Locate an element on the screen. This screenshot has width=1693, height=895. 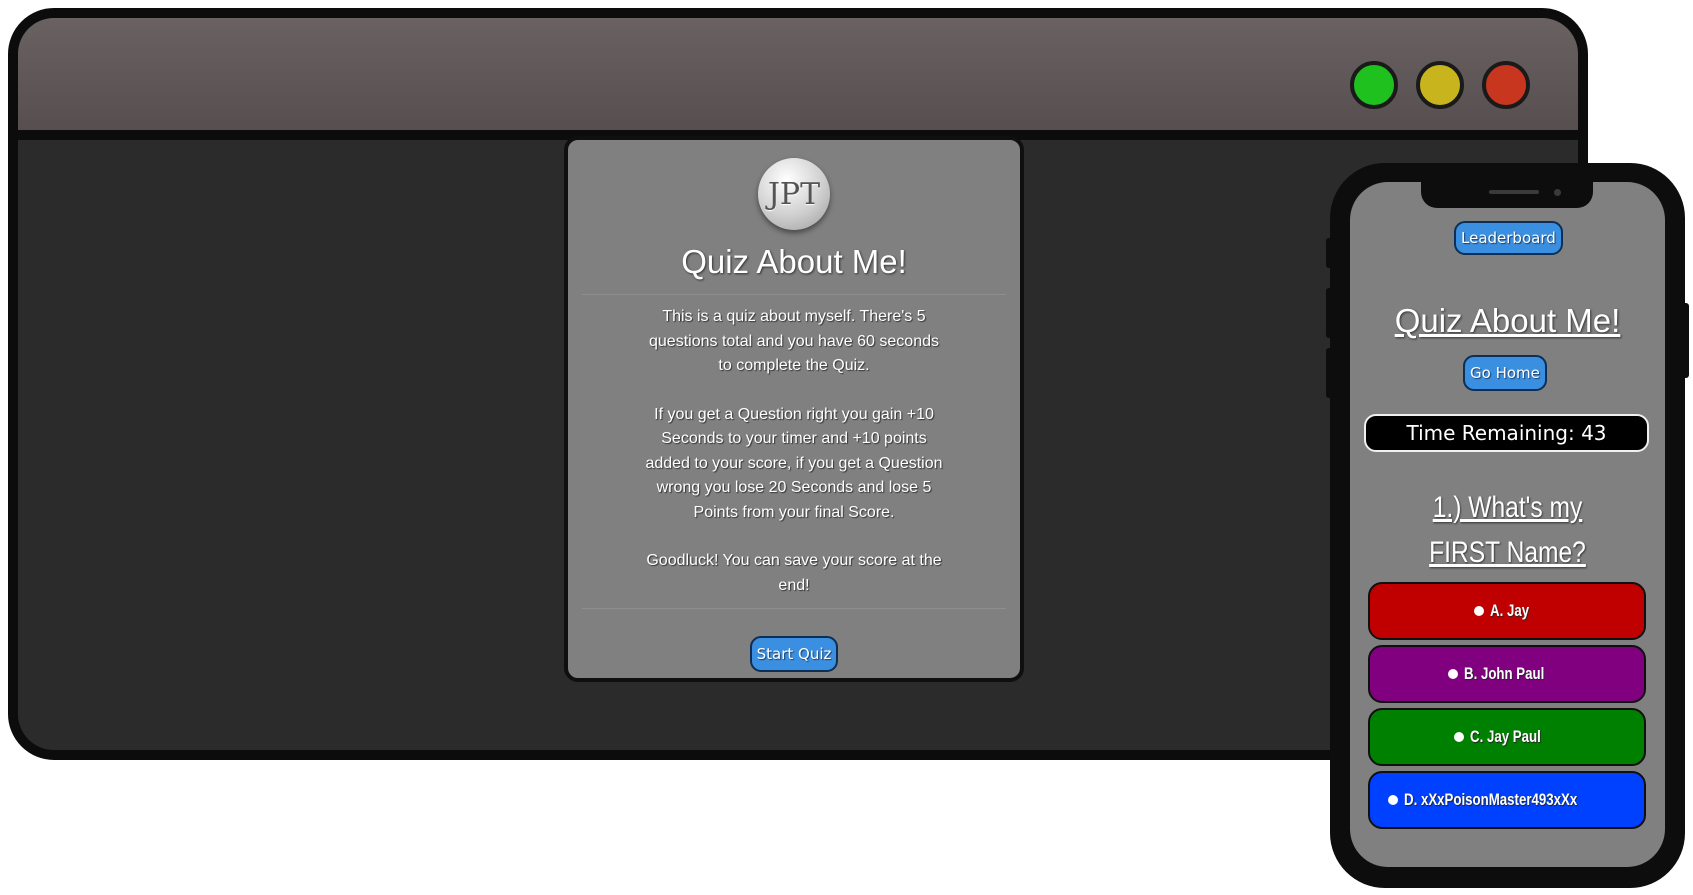
header-divider is located at coordinates (794, 294).